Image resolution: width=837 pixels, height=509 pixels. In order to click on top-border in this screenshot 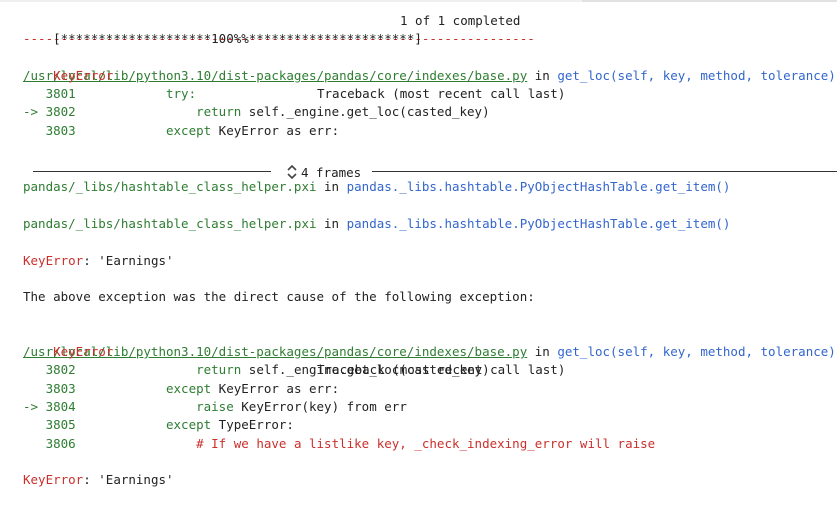, I will do `click(418, 1)`.